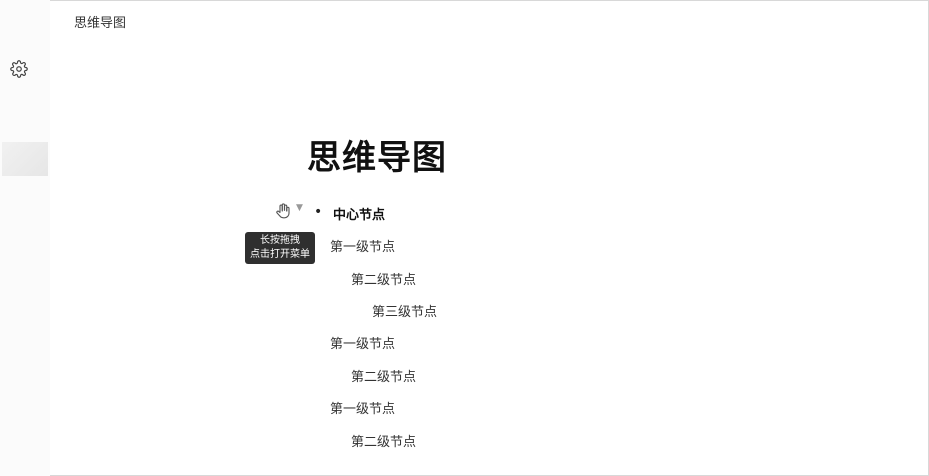 The image size is (929, 476). Describe the element at coordinates (377, 154) in the screenshot. I see `document-title: 思维导图` at that location.